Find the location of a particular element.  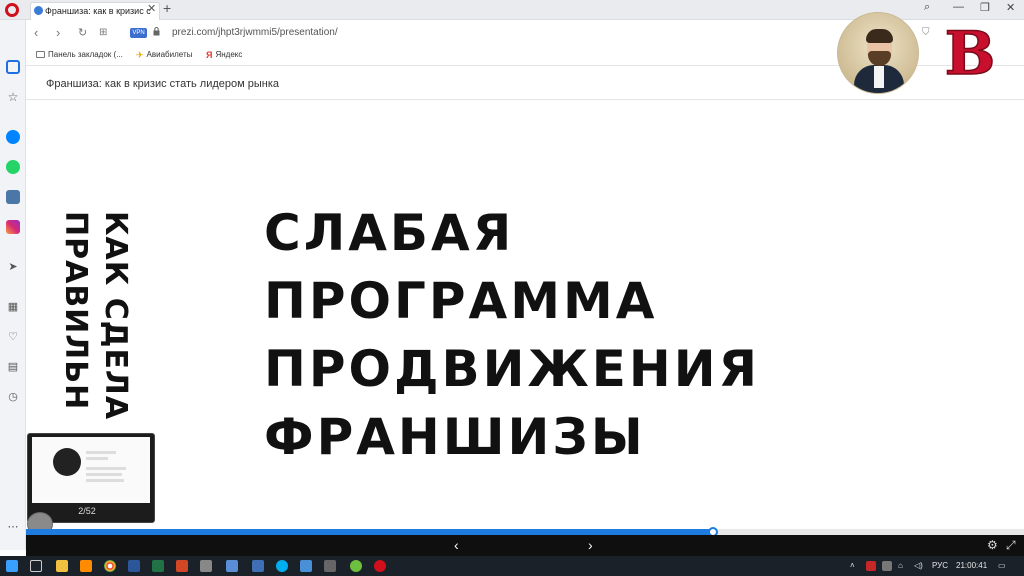

logo-letter: B is located at coordinates (970, 51).